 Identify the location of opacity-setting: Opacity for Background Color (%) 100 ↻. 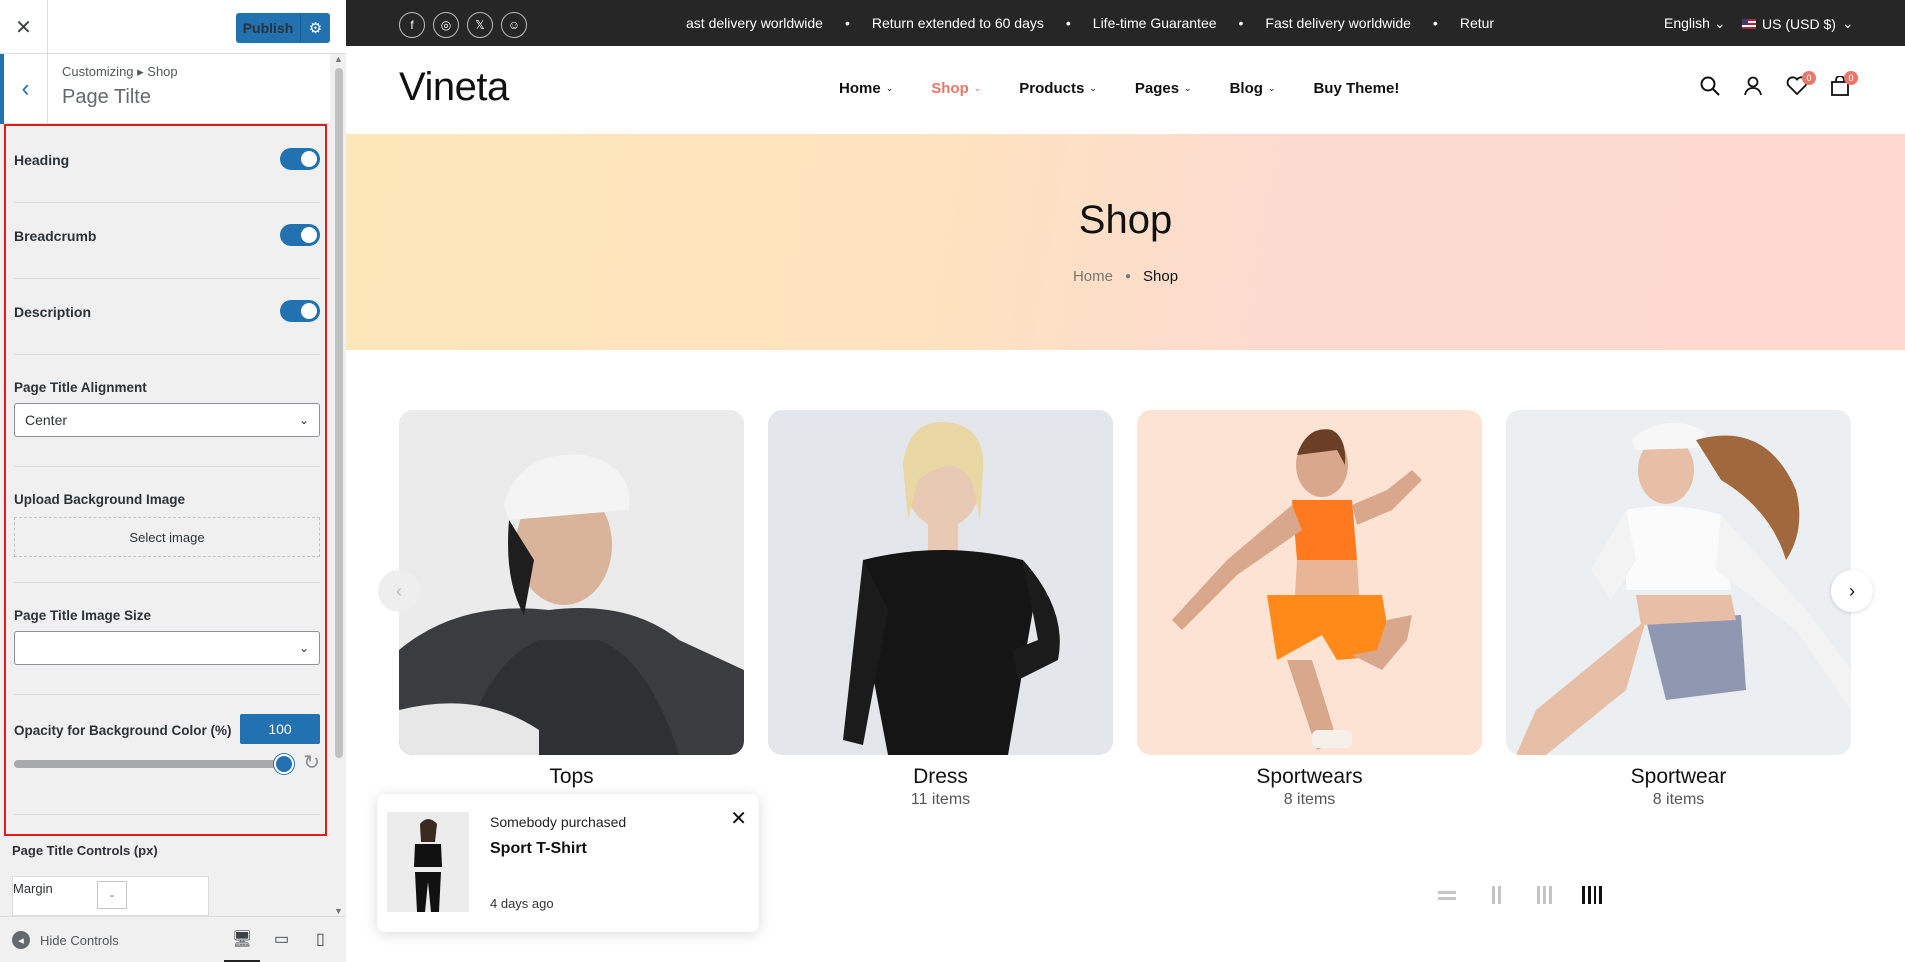
(167, 748).